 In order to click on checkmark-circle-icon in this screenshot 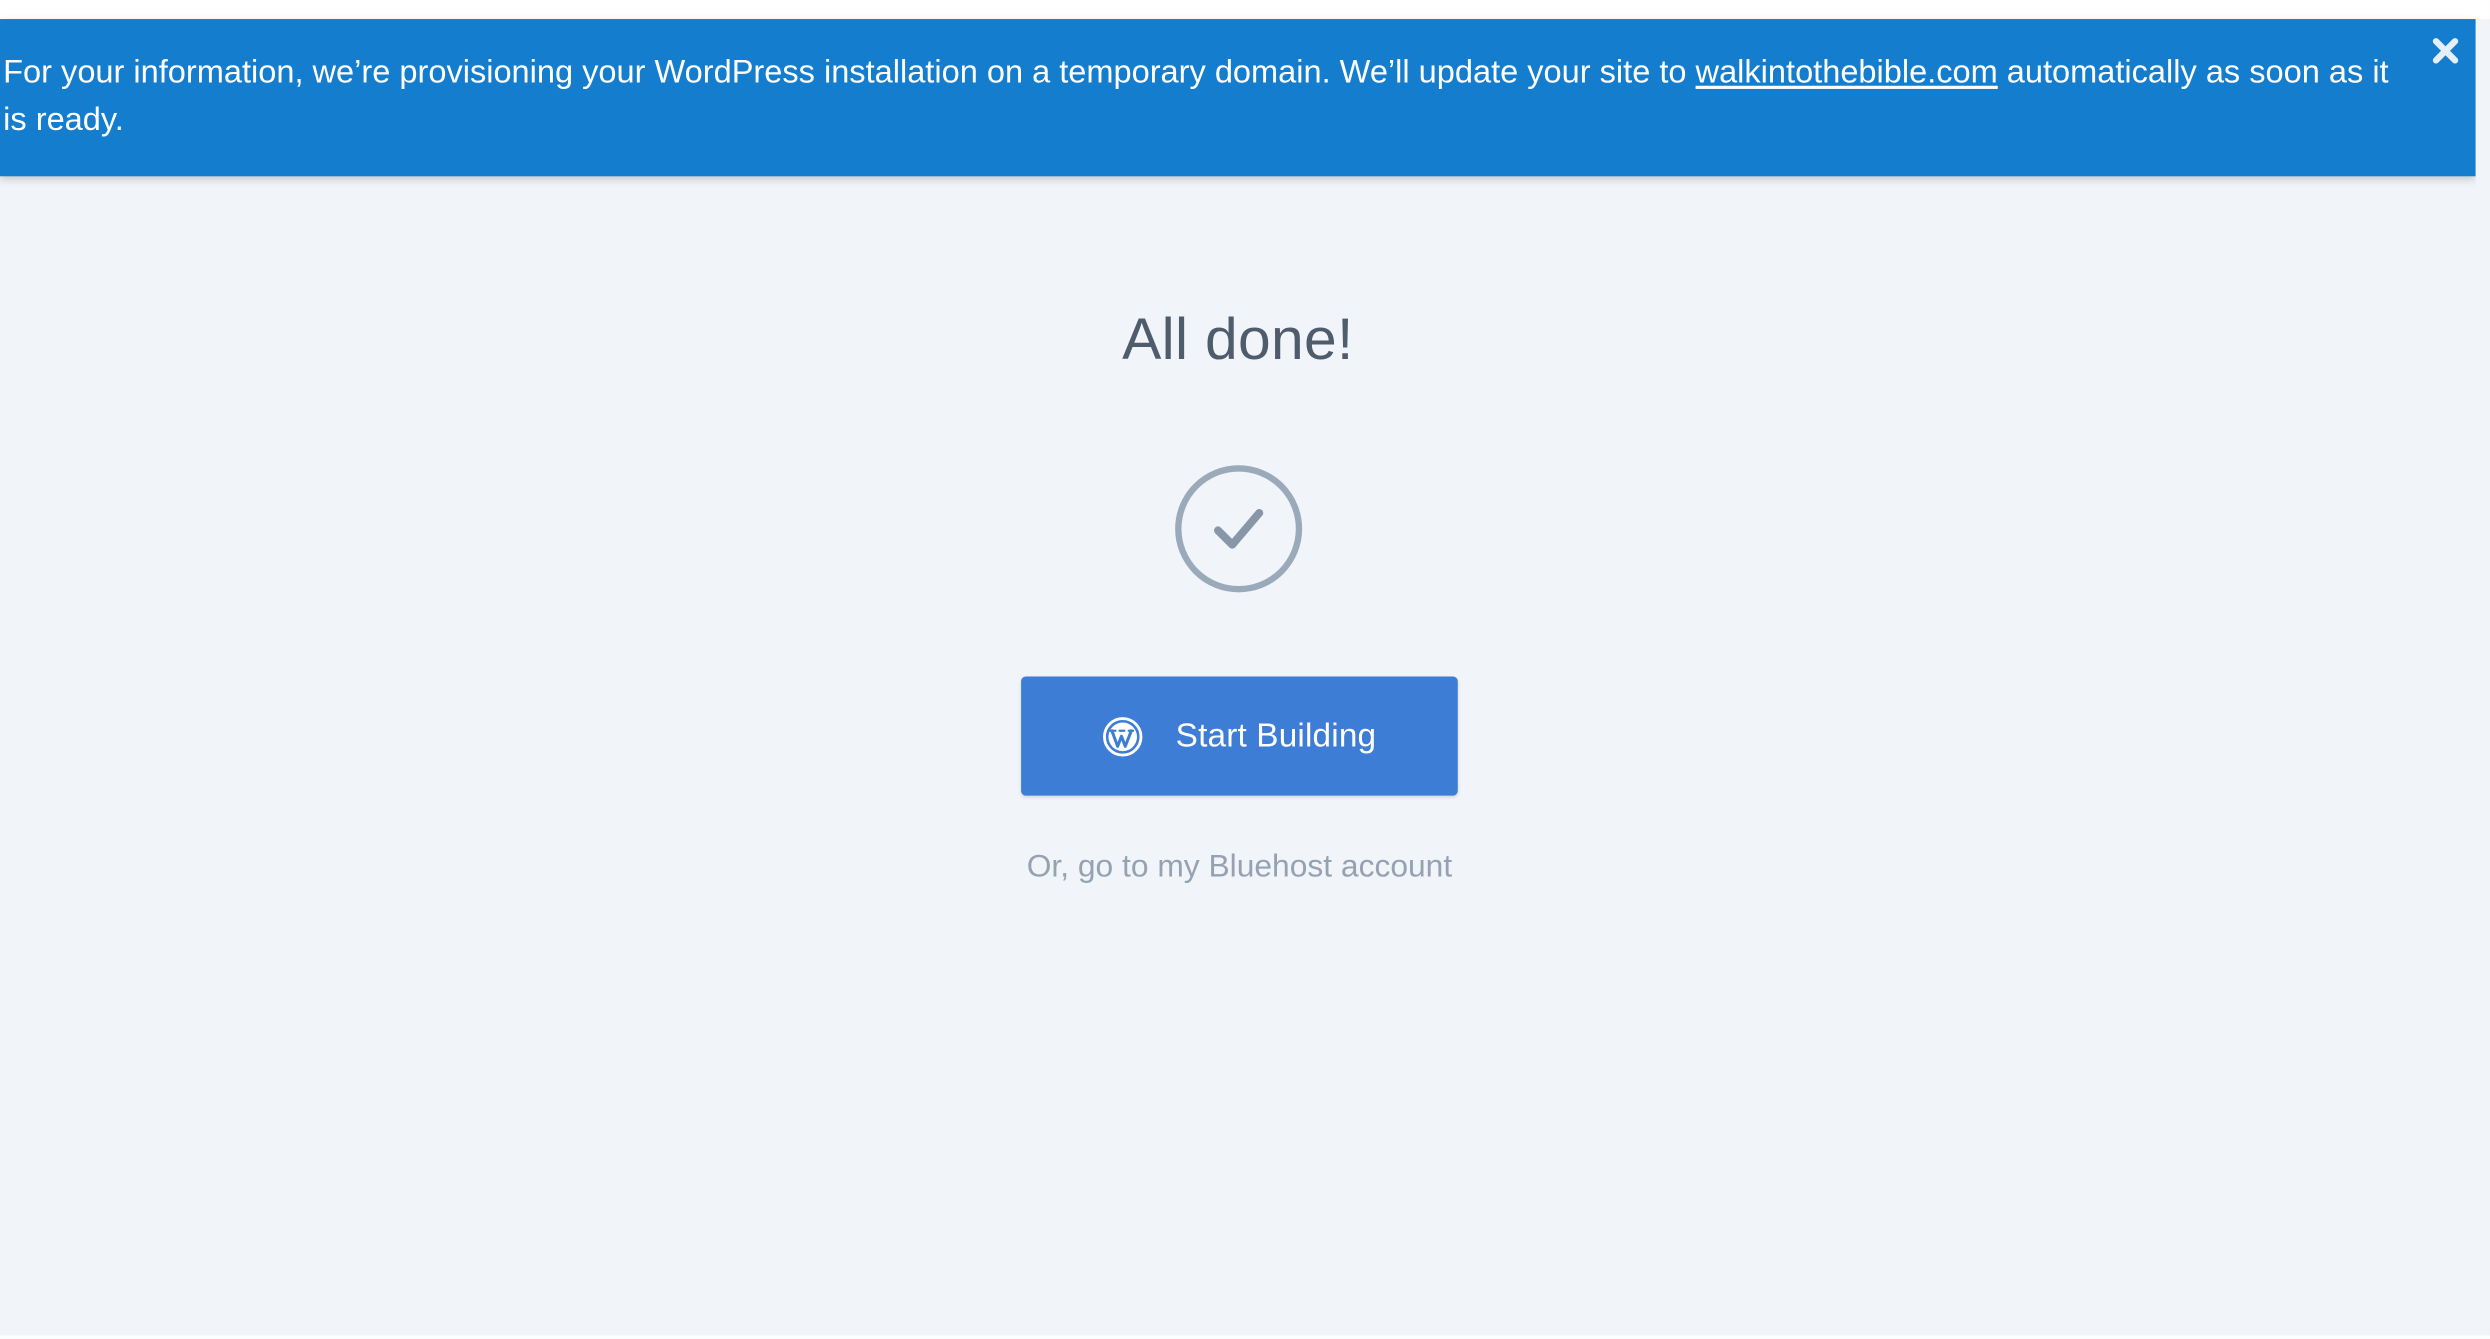, I will do `click(1238, 530)`.